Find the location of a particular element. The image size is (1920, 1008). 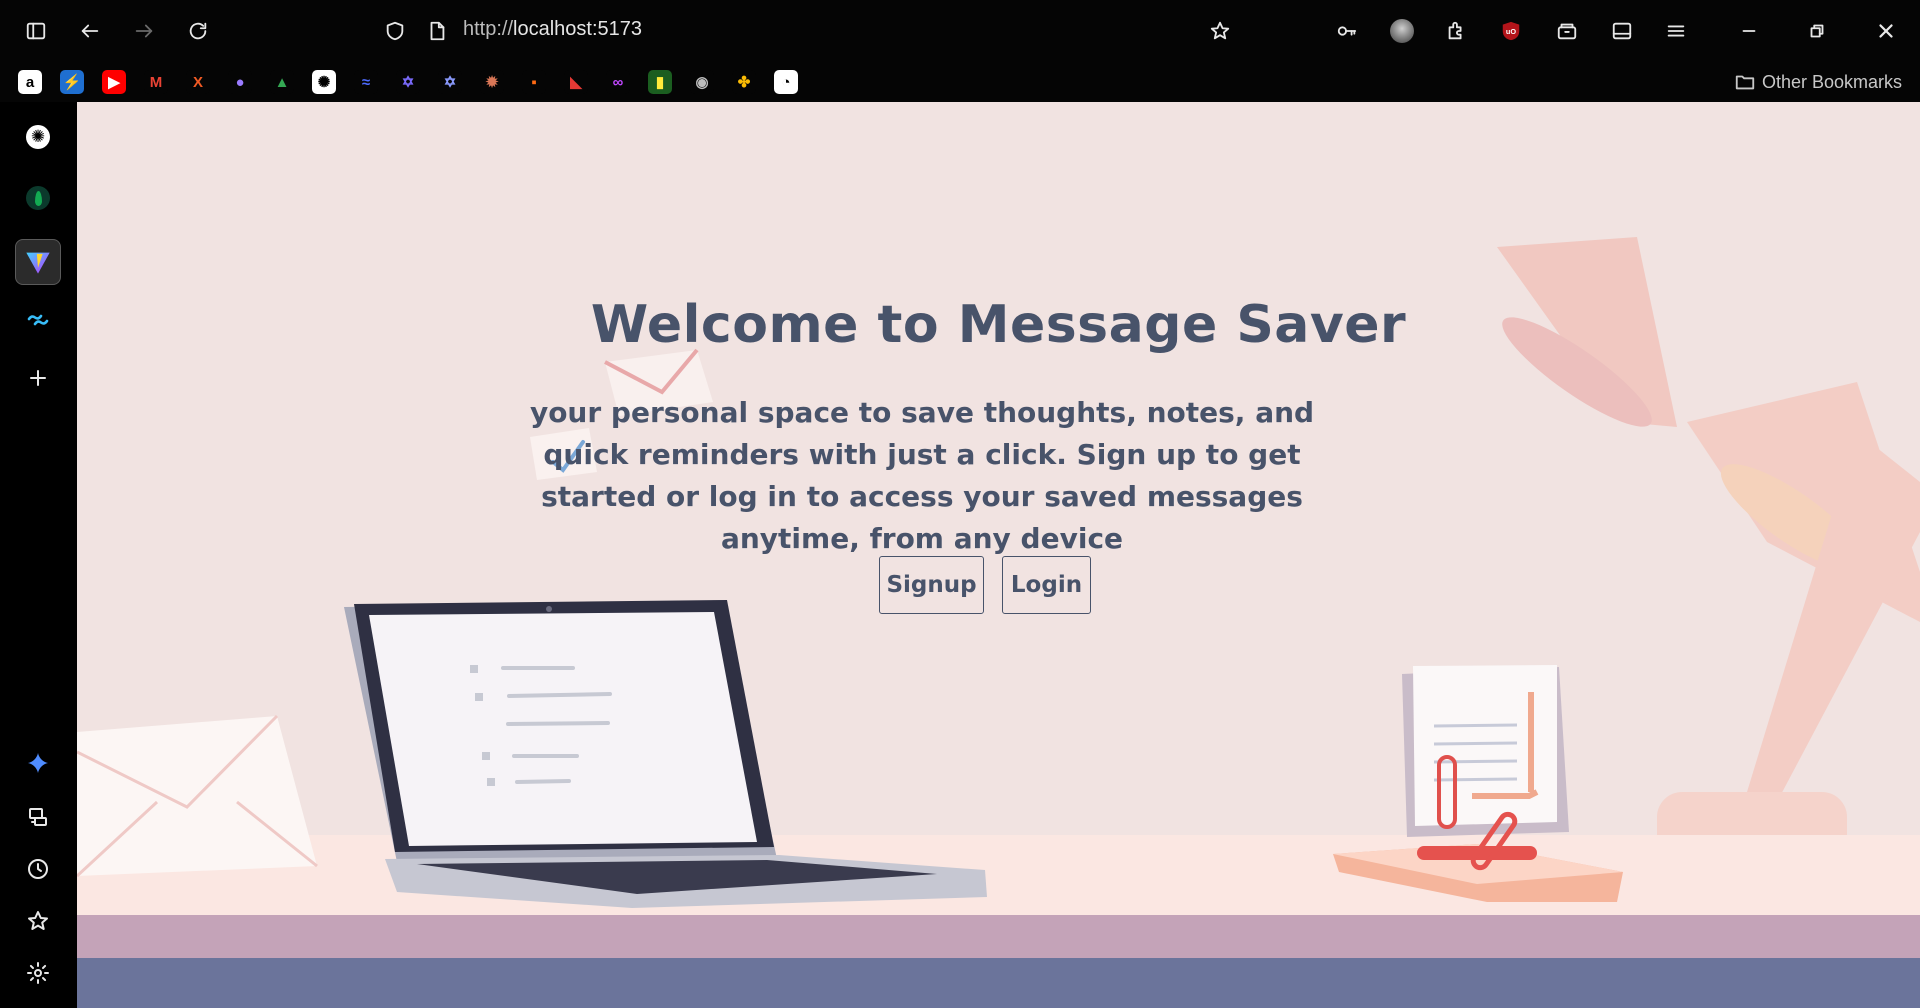

tailwind-icon is located at coordinates (38, 320).